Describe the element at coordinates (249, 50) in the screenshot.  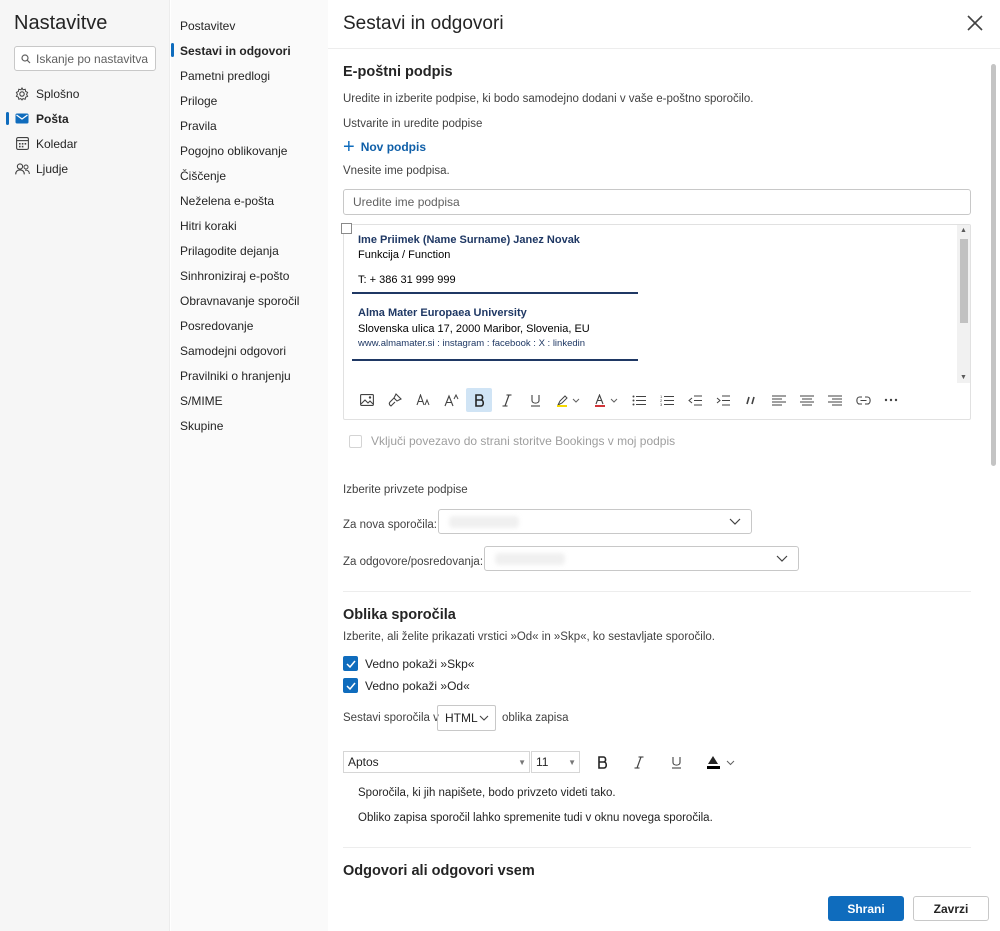
I see `subnav-item-compose-reply: Sestavi in odgovori` at that location.